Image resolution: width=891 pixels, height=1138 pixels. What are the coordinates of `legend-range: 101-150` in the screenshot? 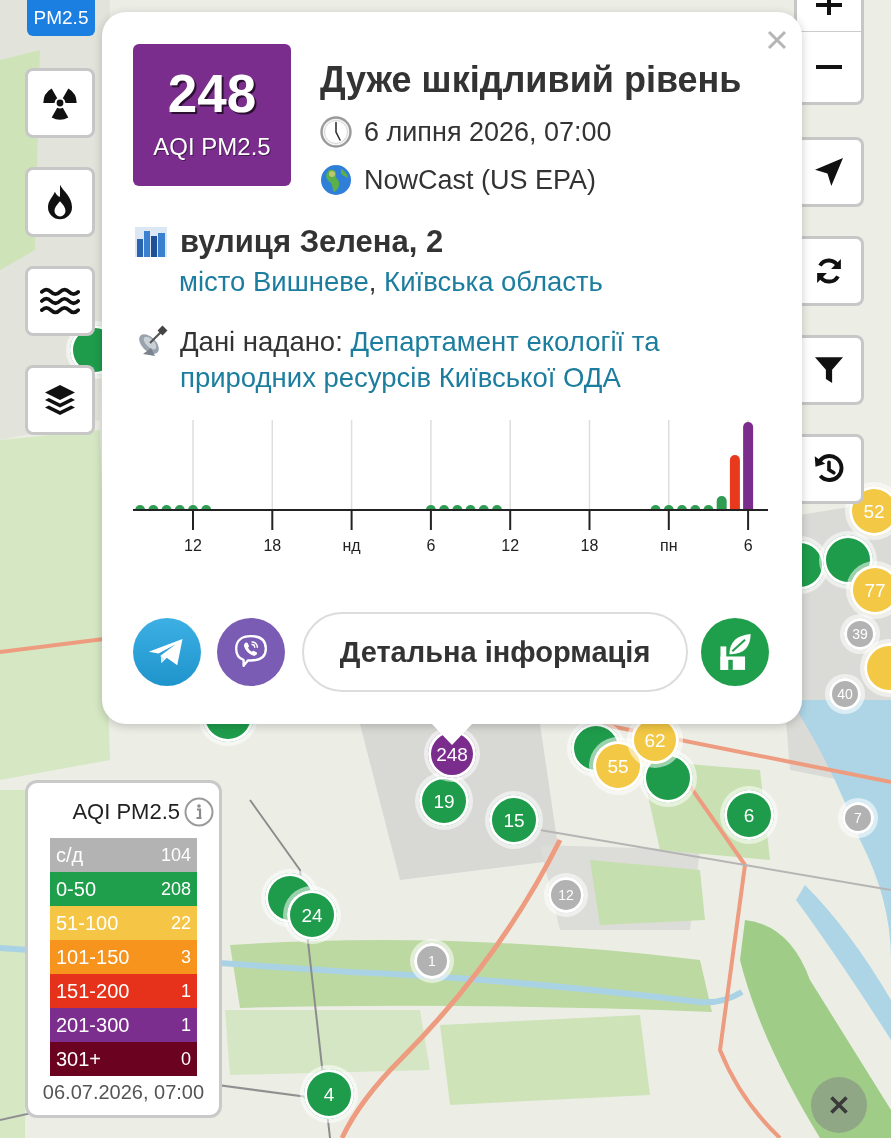 It's located at (93, 957).